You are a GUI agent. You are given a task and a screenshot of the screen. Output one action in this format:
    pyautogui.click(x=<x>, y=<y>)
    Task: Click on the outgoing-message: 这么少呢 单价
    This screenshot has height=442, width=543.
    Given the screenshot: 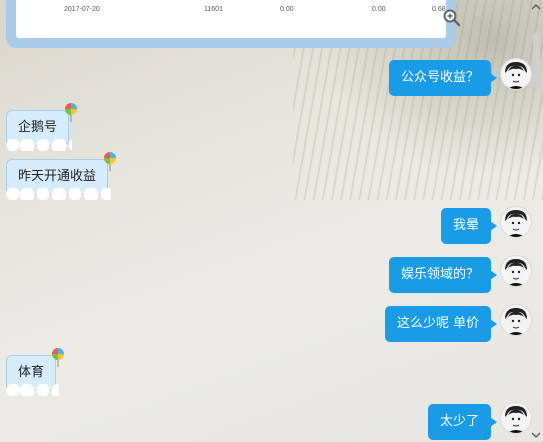 What is the action you would take?
    pyautogui.click(x=441, y=324)
    